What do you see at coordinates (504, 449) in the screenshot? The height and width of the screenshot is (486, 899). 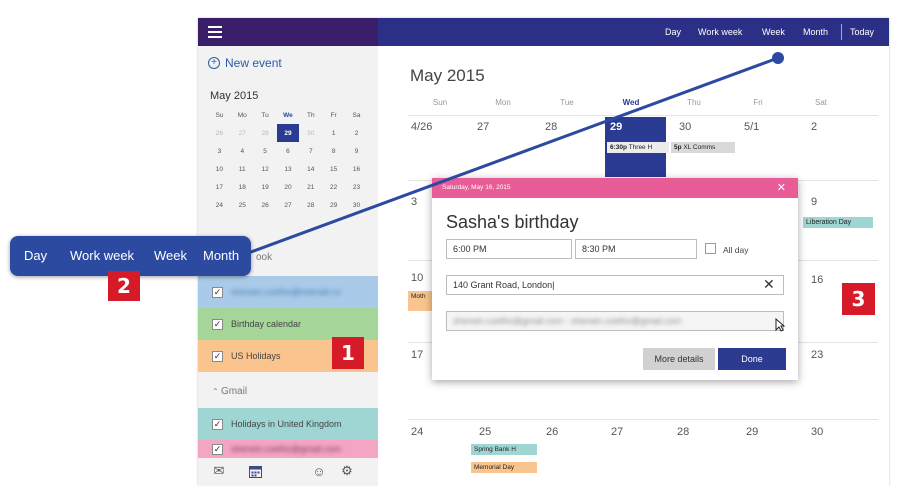 I see `event-spring-bank-holiday: Spring Bank H` at bounding box center [504, 449].